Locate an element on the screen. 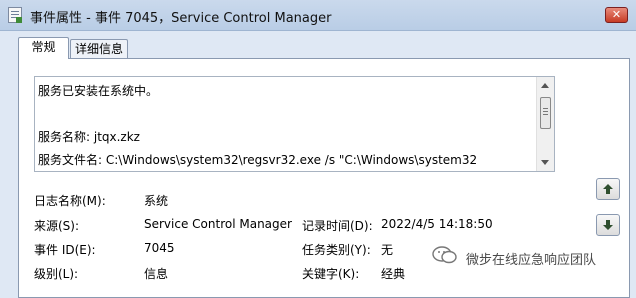  keywords-value: 经典 is located at coordinates (393, 274).